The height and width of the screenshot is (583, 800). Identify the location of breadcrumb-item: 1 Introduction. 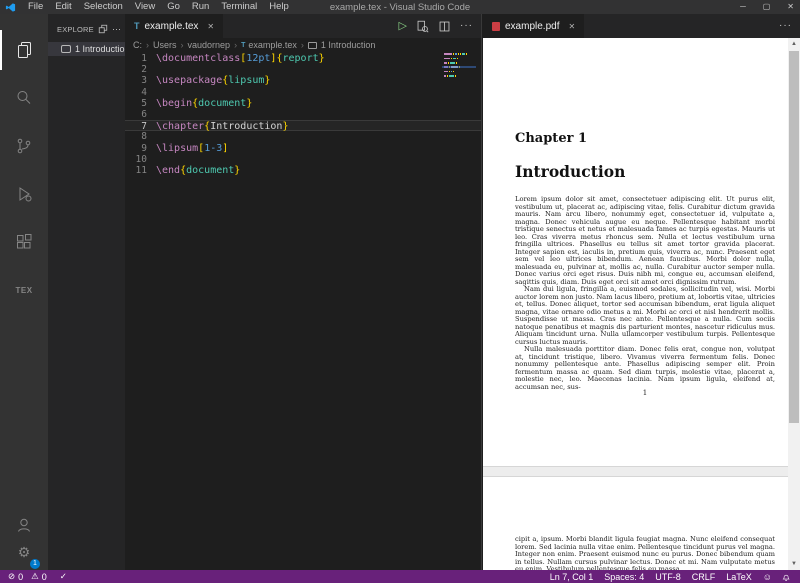
(348, 45).